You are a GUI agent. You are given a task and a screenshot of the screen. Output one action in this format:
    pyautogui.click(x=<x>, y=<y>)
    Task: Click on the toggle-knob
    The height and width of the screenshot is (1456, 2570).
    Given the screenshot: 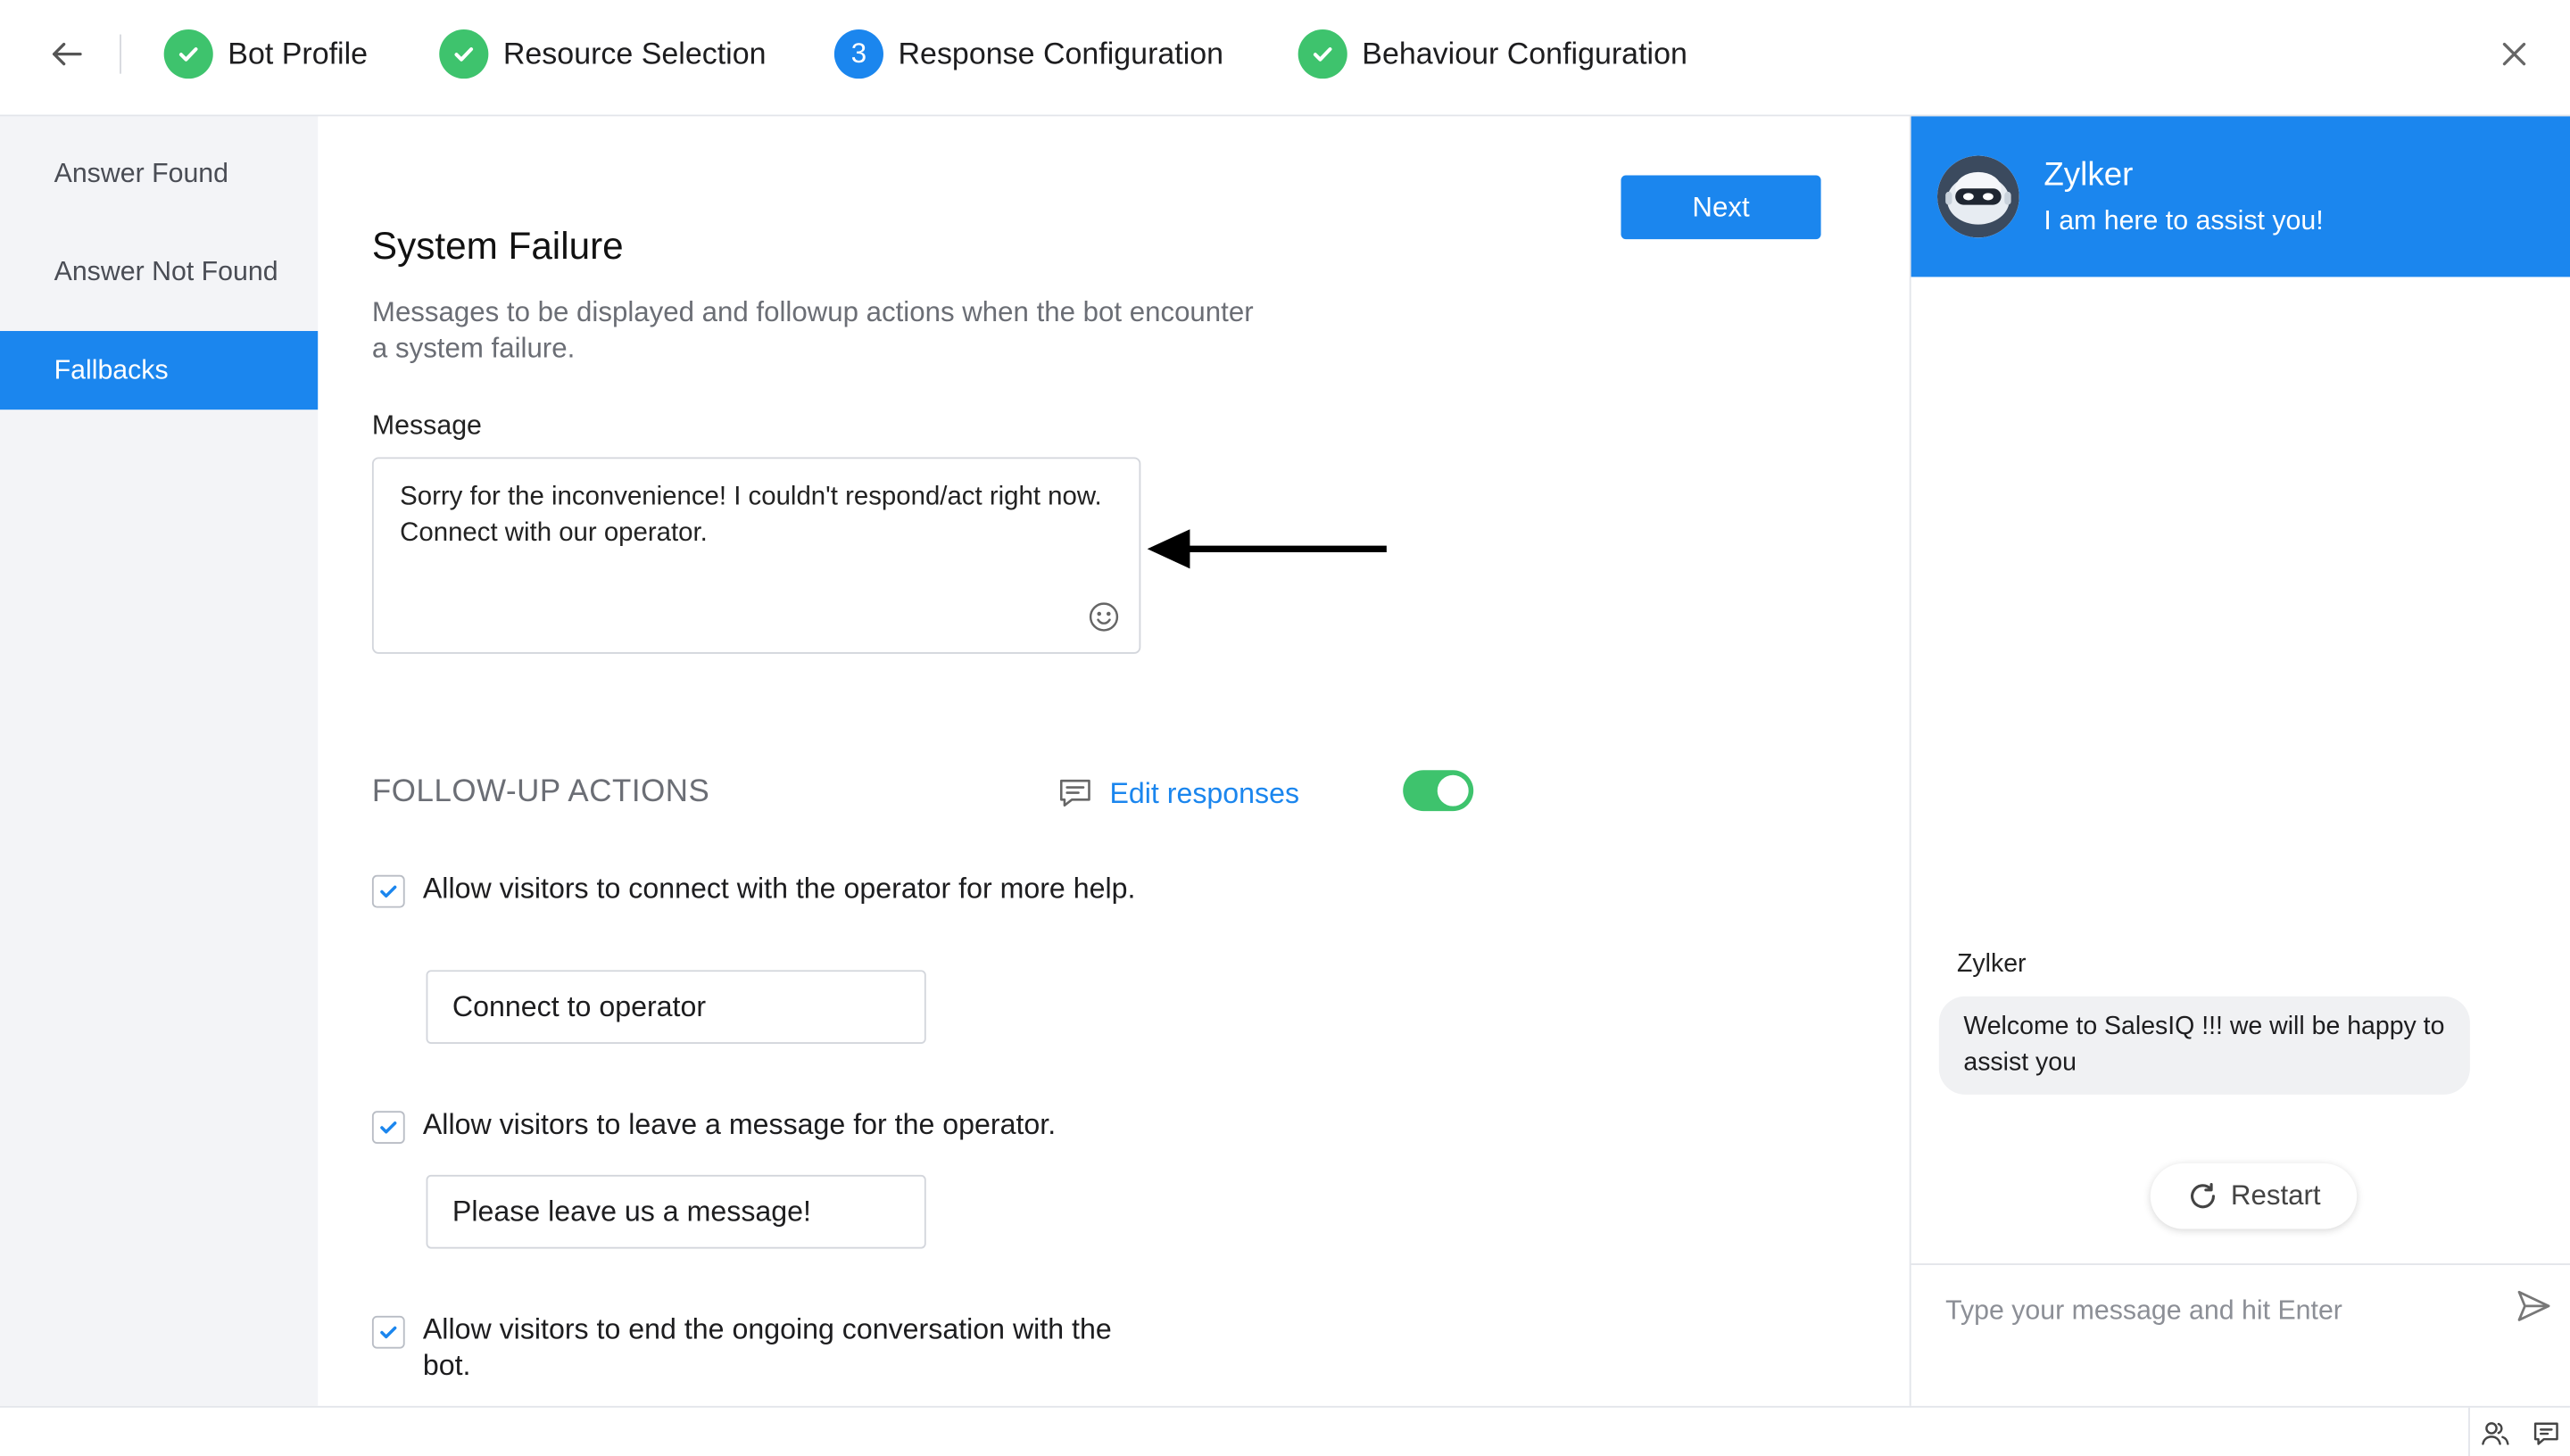 What is the action you would take?
    pyautogui.click(x=1453, y=790)
    